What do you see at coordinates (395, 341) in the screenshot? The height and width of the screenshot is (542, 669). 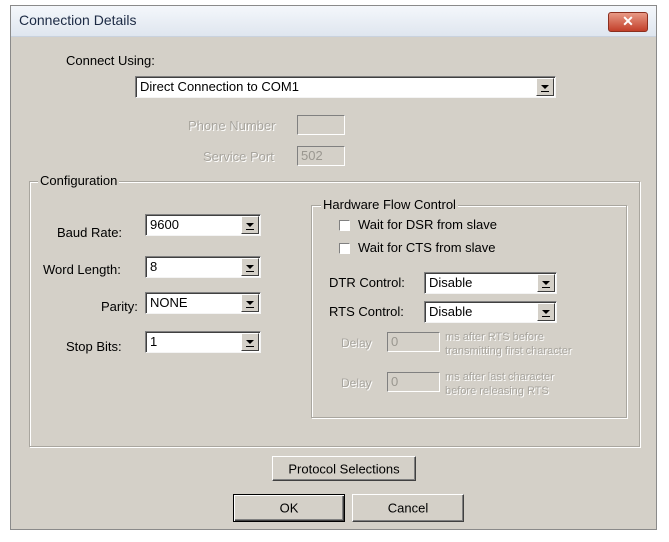 I see `delay-after-rts-value: 0` at bounding box center [395, 341].